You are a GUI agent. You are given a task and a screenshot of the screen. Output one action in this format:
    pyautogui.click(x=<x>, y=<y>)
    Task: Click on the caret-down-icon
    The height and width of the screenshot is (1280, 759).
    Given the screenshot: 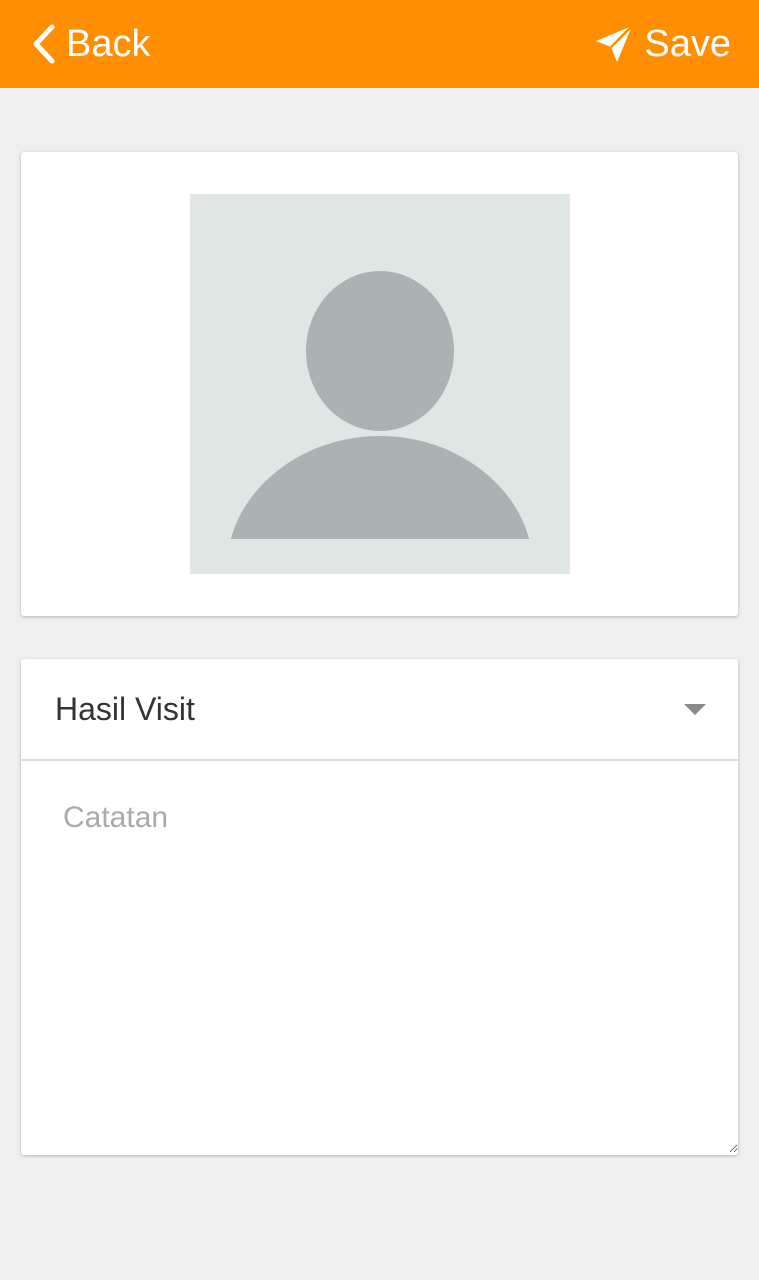 What is the action you would take?
    pyautogui.click(x=695, y=709)
    